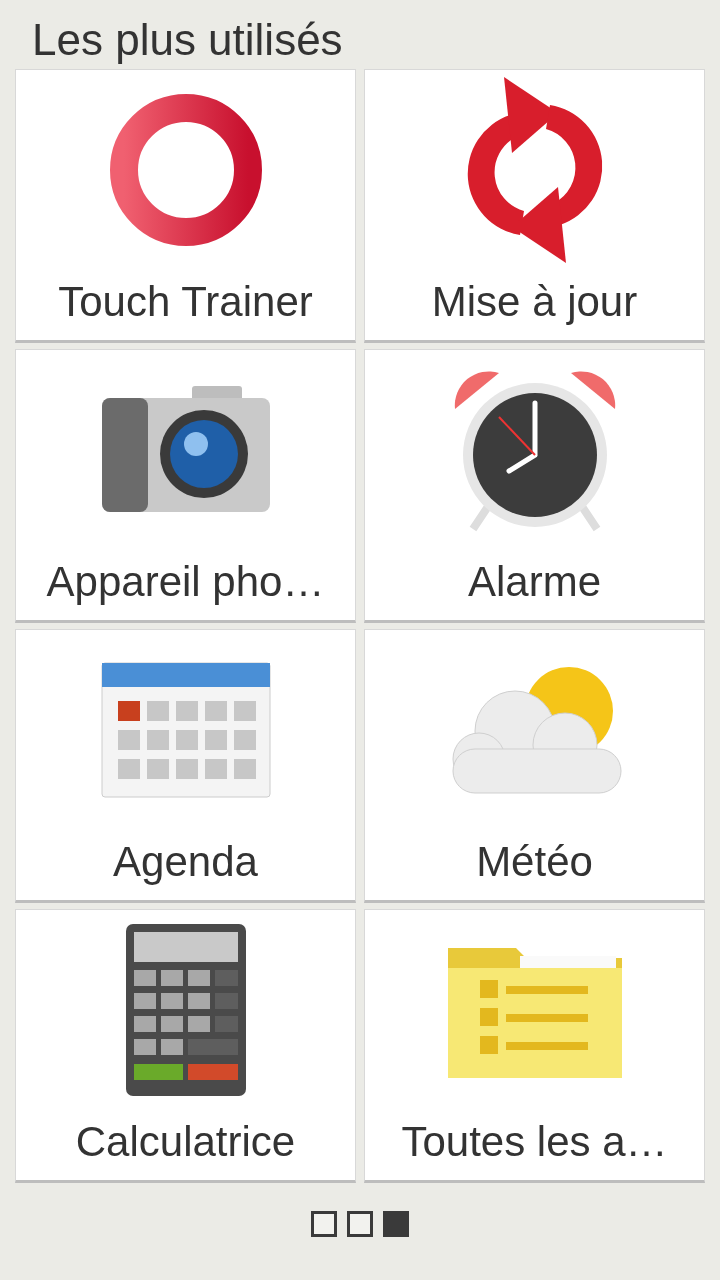 The width and height of the screenshot is (720, 1280). I want to click on app-tile: Touch Trainer, so click(185, 206).